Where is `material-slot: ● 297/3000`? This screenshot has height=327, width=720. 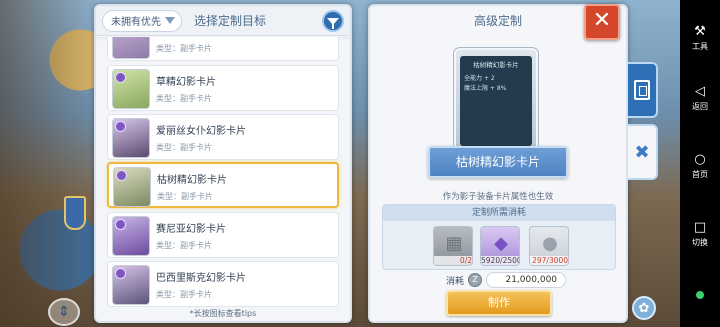 material-slot: ● 297/3000 is located at coordinates (549, 246).